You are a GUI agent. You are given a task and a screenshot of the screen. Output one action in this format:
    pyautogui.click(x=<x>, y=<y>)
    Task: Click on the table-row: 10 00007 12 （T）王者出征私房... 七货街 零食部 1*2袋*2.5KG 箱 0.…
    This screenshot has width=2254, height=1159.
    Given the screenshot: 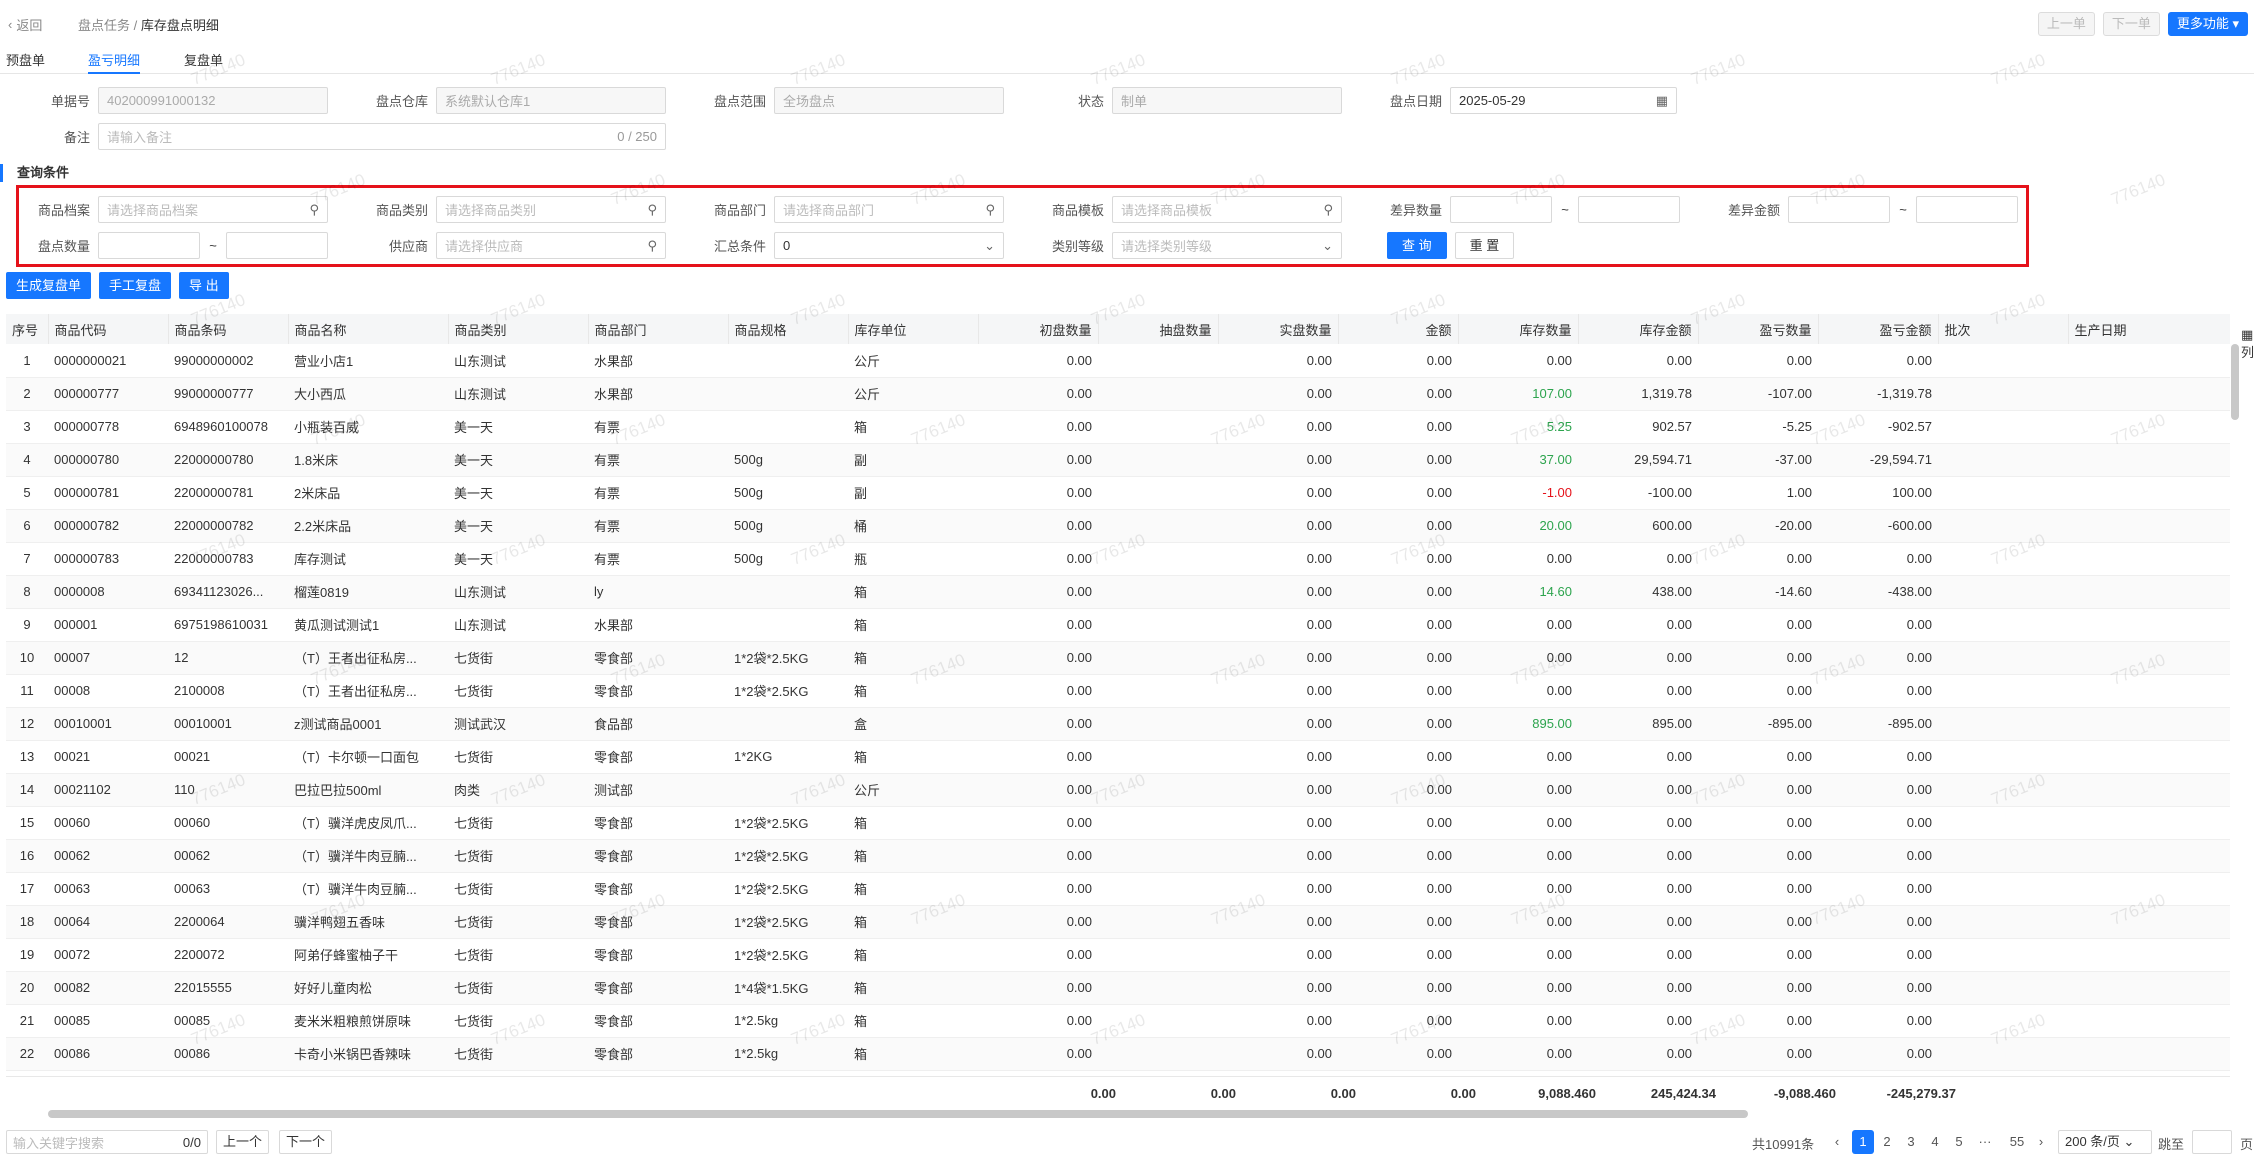 What is the action you would take?
    pyautogui.click(x=1118, y=658)
    